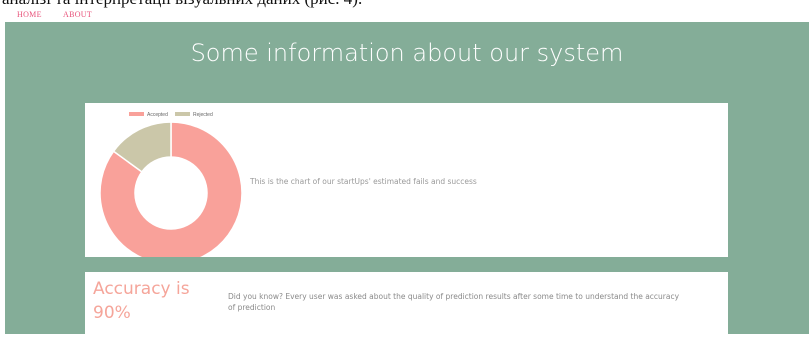  Describe the element at coordinates (77, 14) in the screenshot. I see `nav-about-link: ABOUT` at that location.